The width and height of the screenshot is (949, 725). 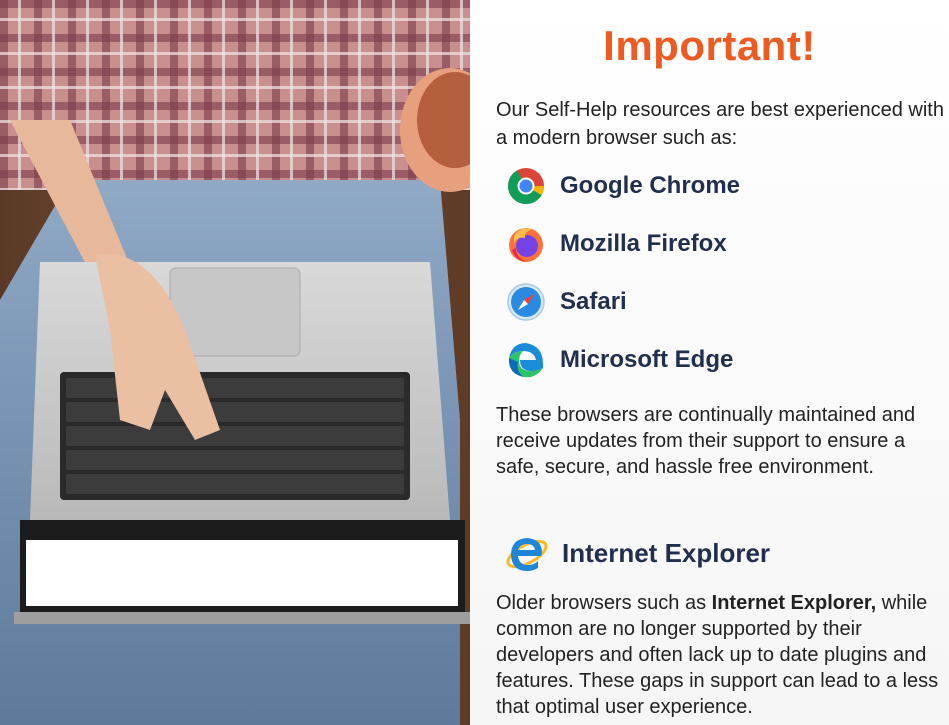 I want to click on browser-name: Microsoft Edge, so click(x=647, y=359).